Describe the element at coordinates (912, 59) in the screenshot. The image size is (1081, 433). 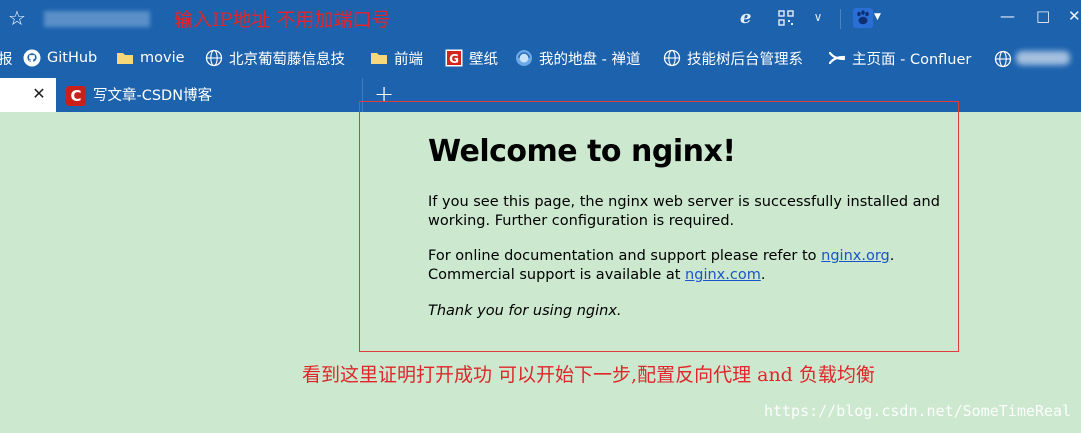
I see `bookmark-label: 主页面 - Confluer` at that location.